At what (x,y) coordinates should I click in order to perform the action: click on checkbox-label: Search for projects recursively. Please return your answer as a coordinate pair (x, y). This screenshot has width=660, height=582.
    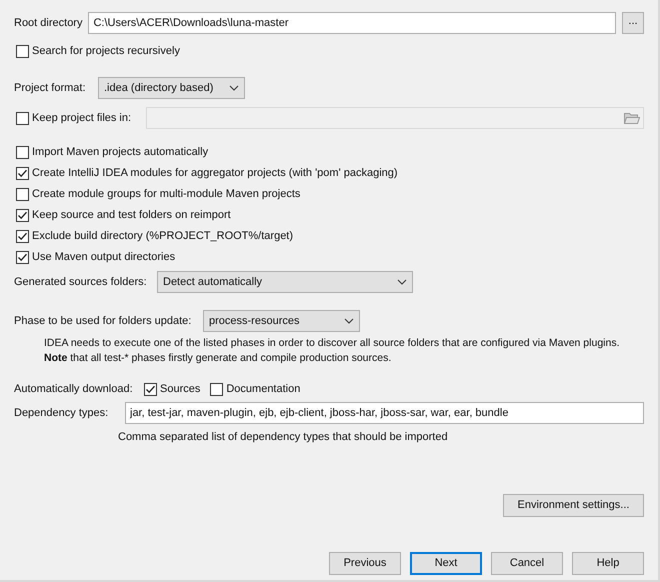
    Looking at the image, I should click on (106, 52).